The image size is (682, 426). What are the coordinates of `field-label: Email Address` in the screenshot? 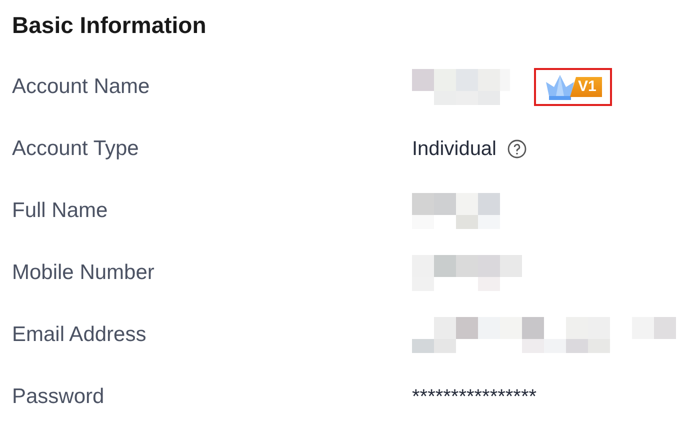 It's located at (79, 335).